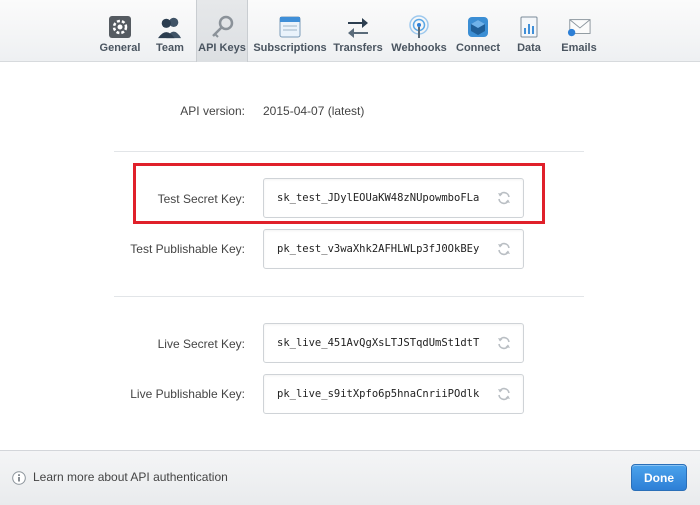 Image resolution: width=700 pixels, height=505 pixels. Describe the element at coordinates (478, 48) in the screenshot. I see `tab-label: Connect` at that location.